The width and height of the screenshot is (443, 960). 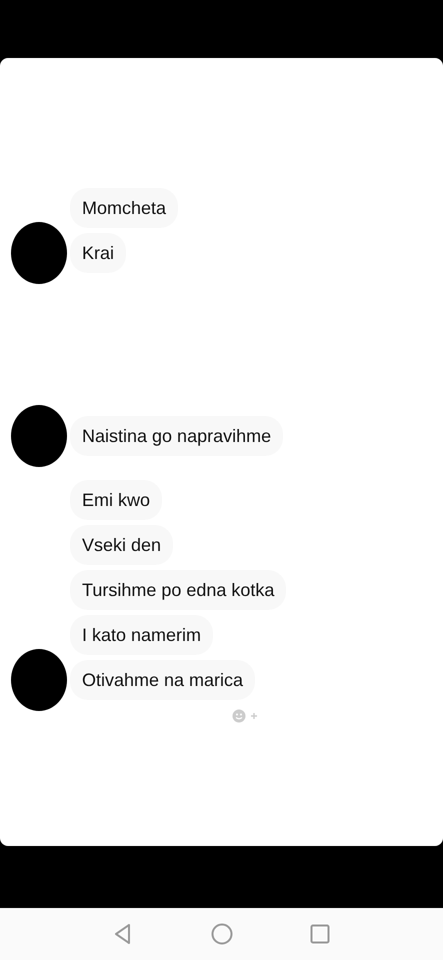 What do you see at coordinates (178, 590) in the screenshot?
I see `message-bubble: Tursihme po edna kotka` at bounding box center [178, 590].